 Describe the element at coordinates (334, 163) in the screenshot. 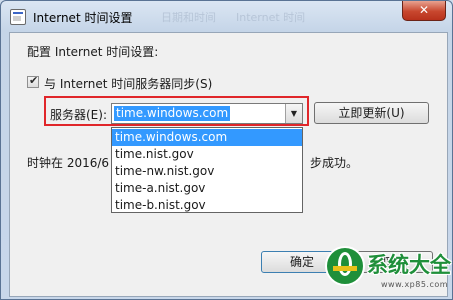

I see `sync-status-text-end: 步成功。` at that location.